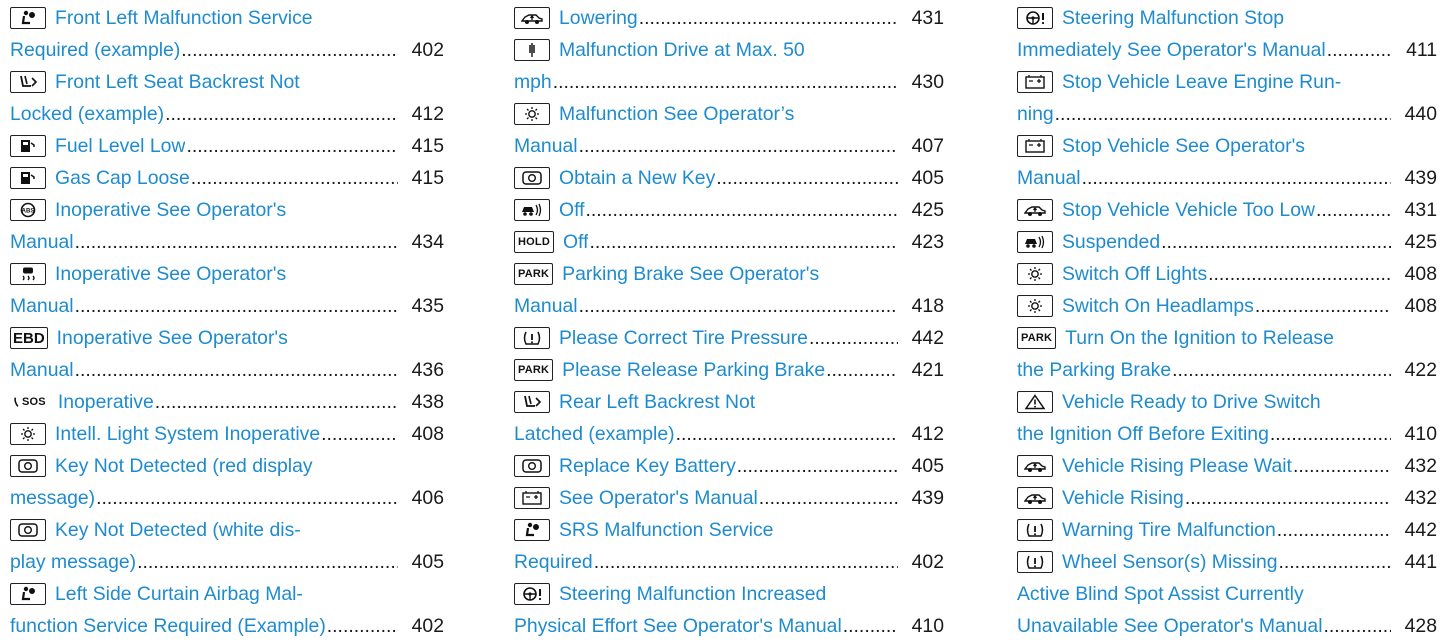 This screenshot has height=644, width=1452. I want to click on entry-title: Vehicle Rising Please Wait, so click(1177, 466).